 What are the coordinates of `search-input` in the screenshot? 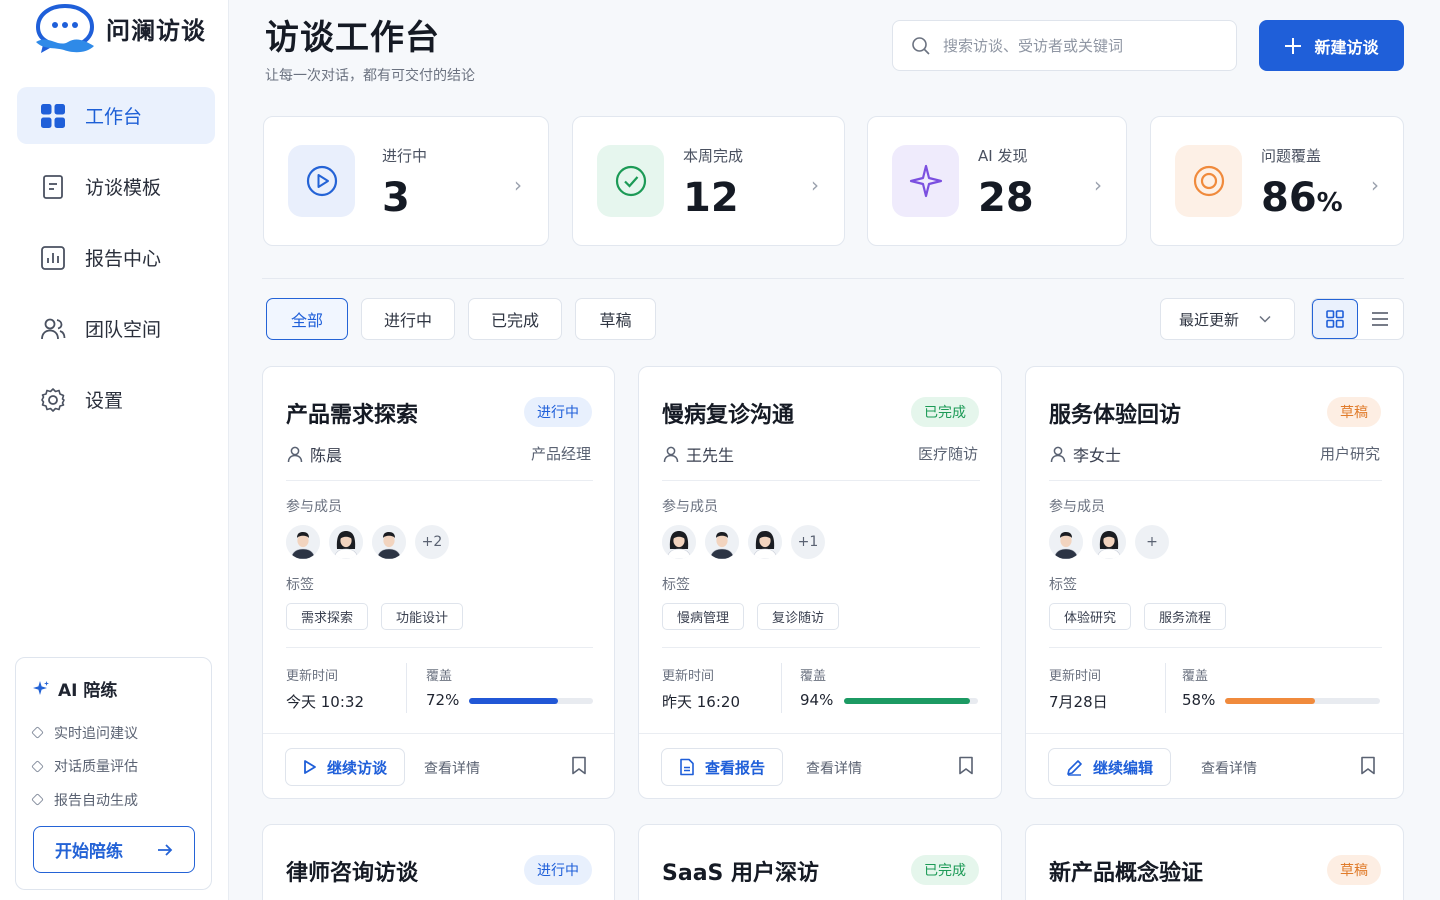 It's located at (1078, 45).